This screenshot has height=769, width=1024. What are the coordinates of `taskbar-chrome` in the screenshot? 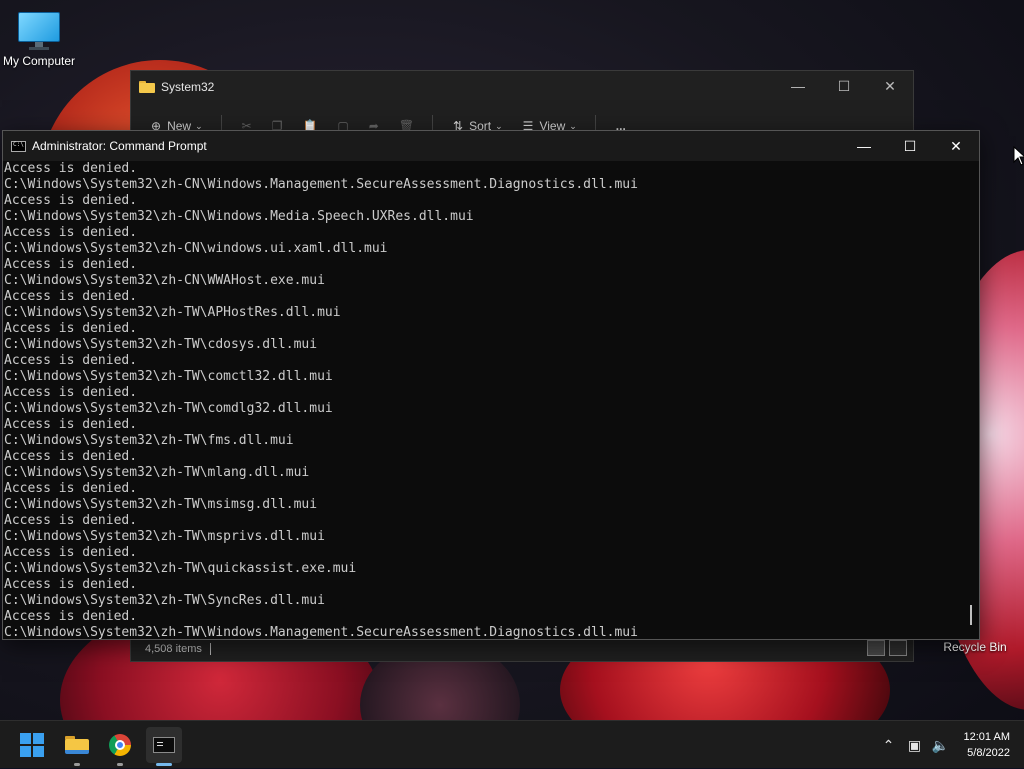 It's located at (120, 746).